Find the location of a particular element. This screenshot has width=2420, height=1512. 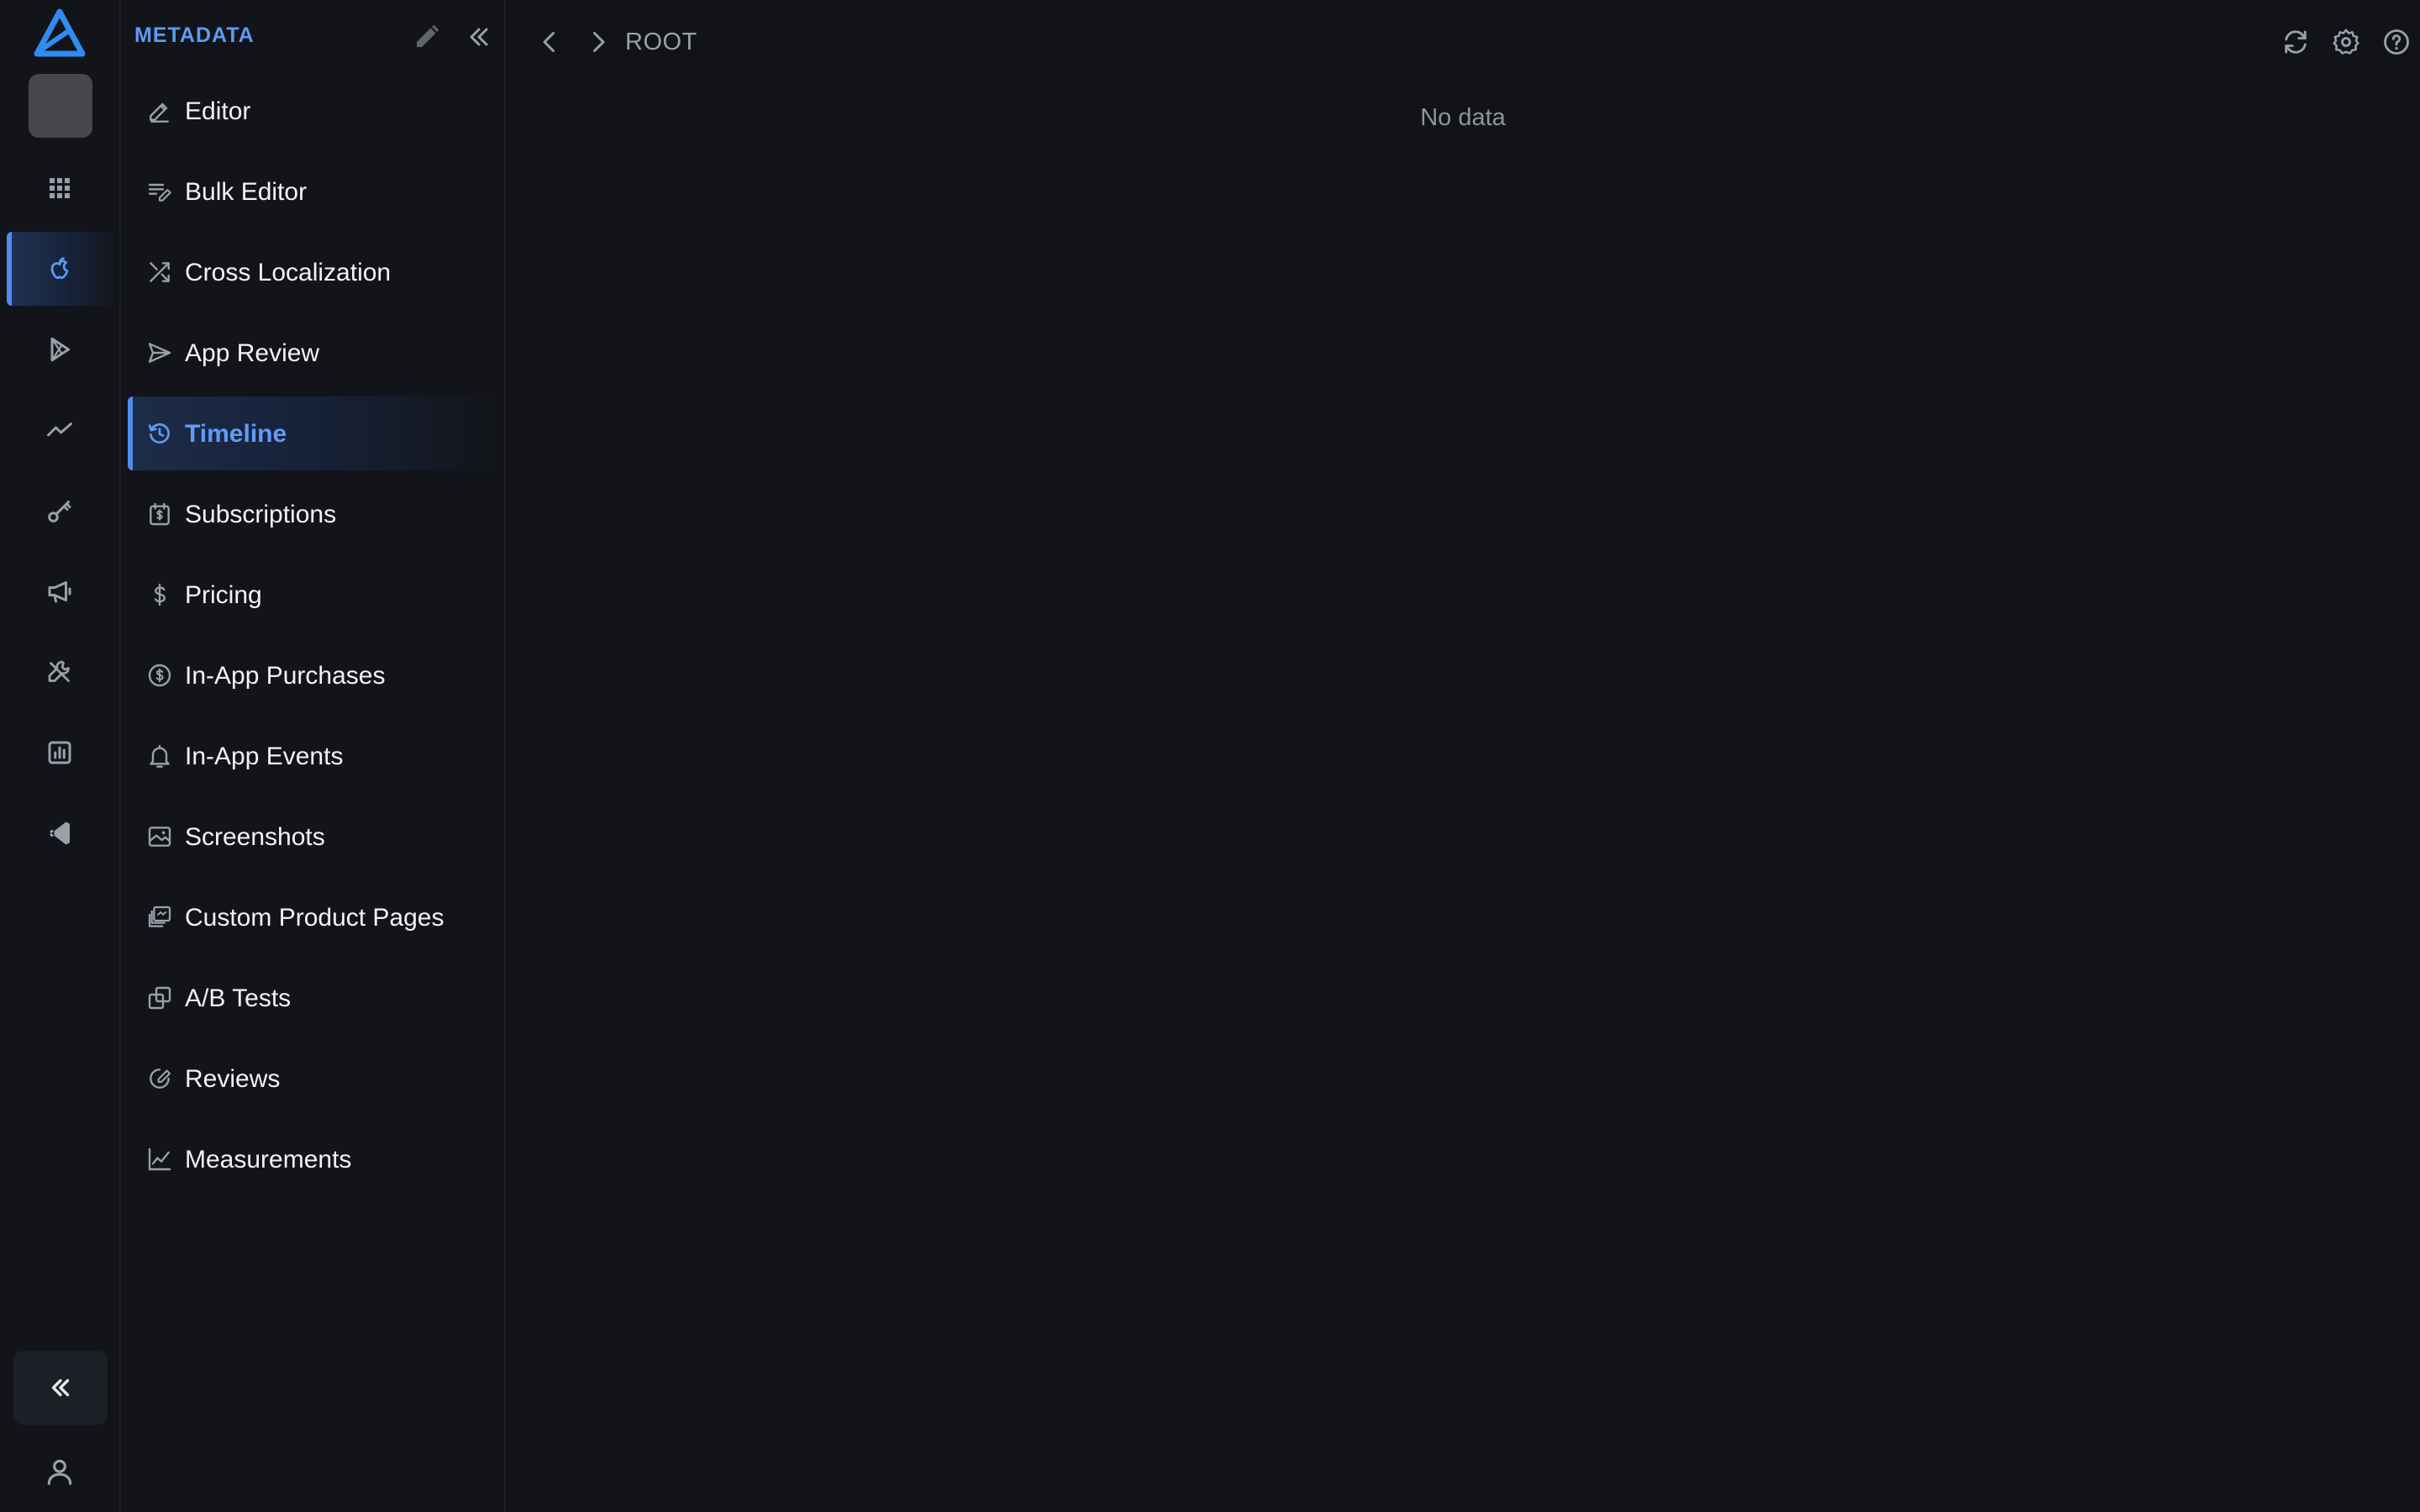

gear-icon is located at coordinates (2346, 42).